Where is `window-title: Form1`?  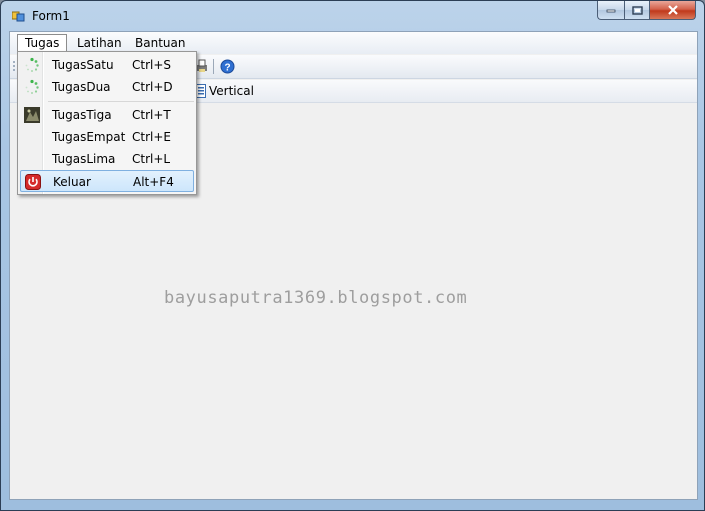 window-title: Form1 is located at coordinates (51, 16).